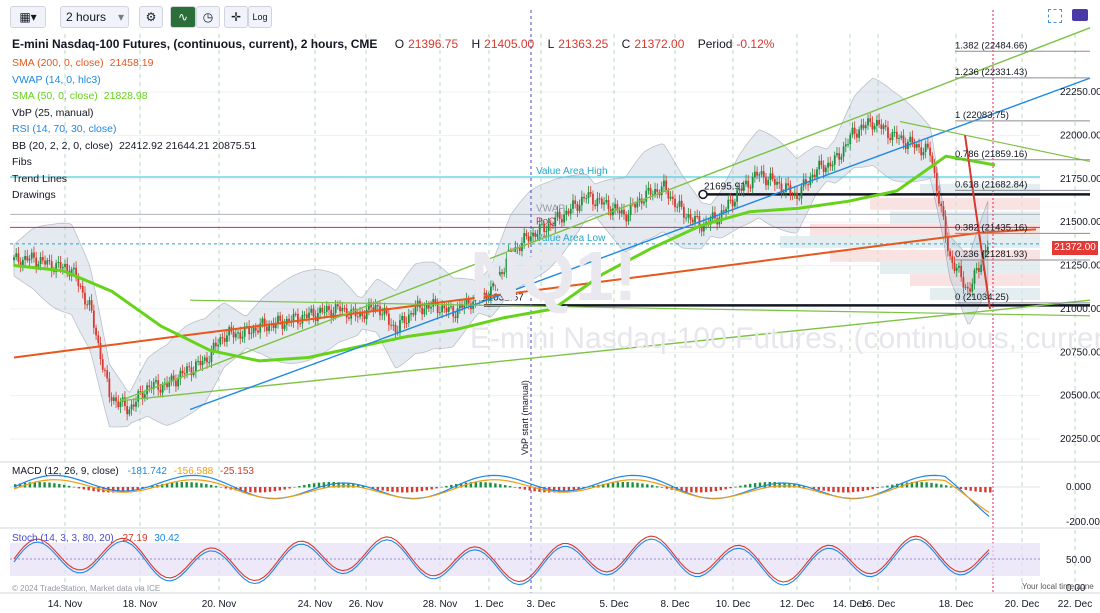  I want to click on open-value: 21396.75, so click(433, 44).